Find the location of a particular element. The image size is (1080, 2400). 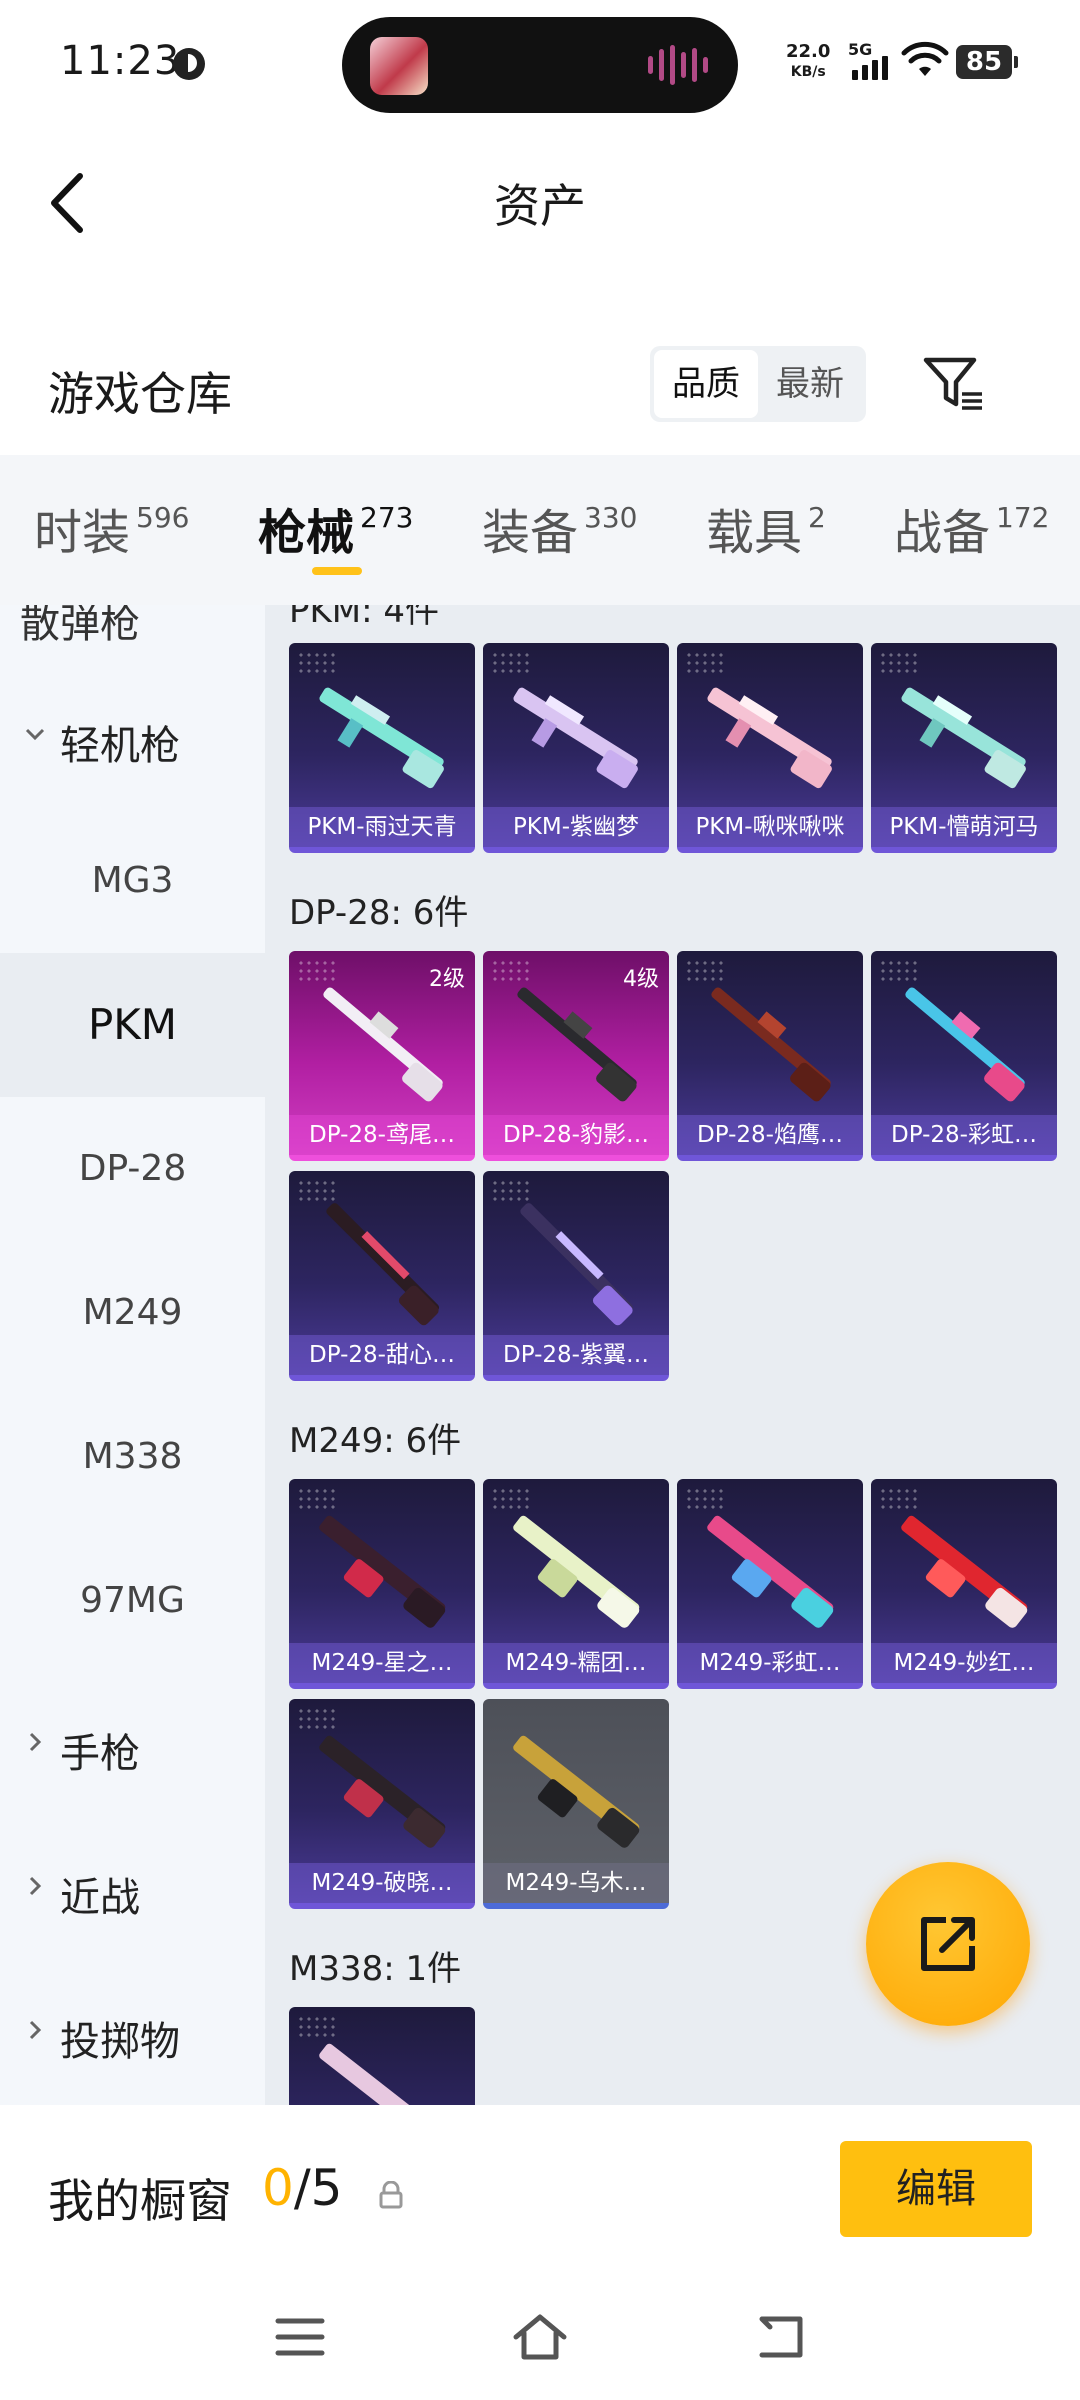

group-title-pkm: PKM: 4件 is located at coordinates (364, 618).